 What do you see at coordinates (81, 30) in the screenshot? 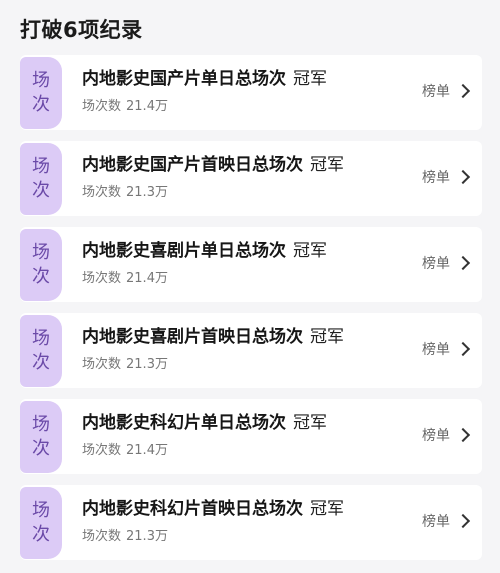
I see `section-title: 打破6项纪录` at bounding box center [81, 30].